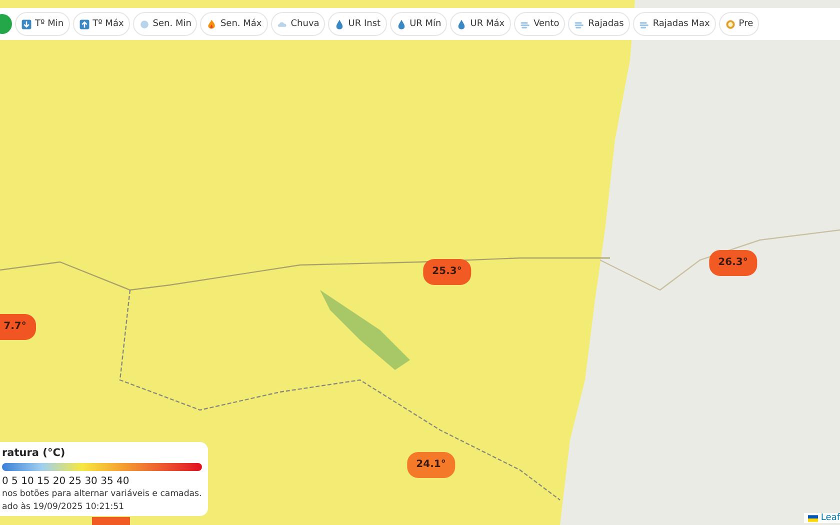 Image resolution: width=840 pixels, height=525 pixels. Describe the element at coordinates (66, 481) in the screenshot. I see `scale-labels: 0 5 10 15 20 25 30 35 40` at that location.